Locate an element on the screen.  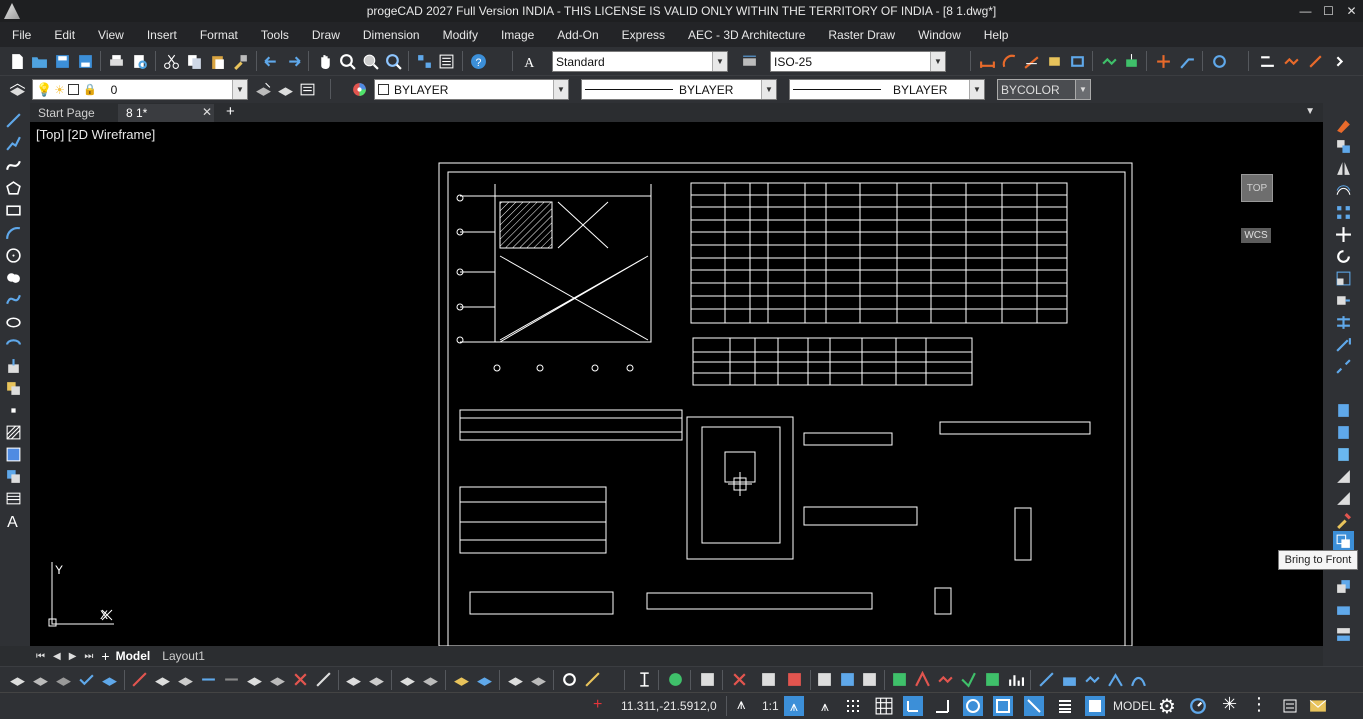
layer-previous-icon is located at coordinates (285, 89).